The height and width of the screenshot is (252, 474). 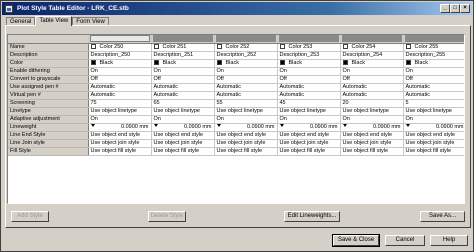 I want to click on cell-description: Description_255, so click(x=433, y=55).